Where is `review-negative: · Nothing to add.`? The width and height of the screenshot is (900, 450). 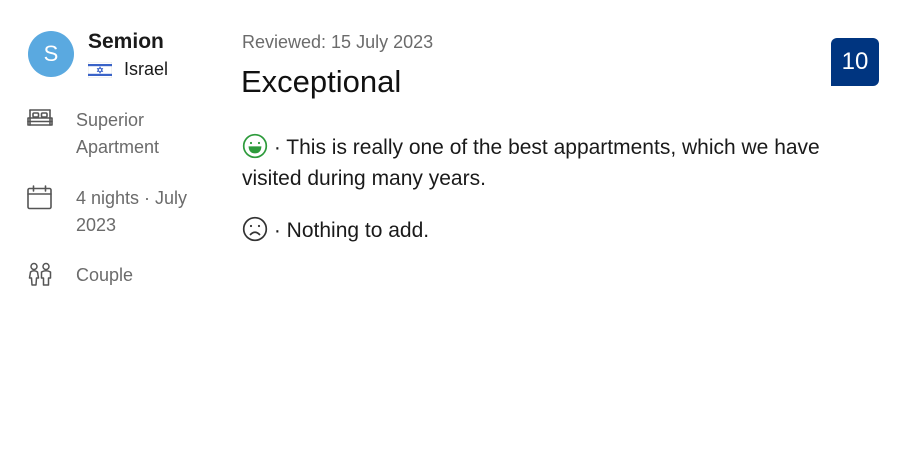 review-negative: · Nothing to add. is located at coordinates (552, 230).